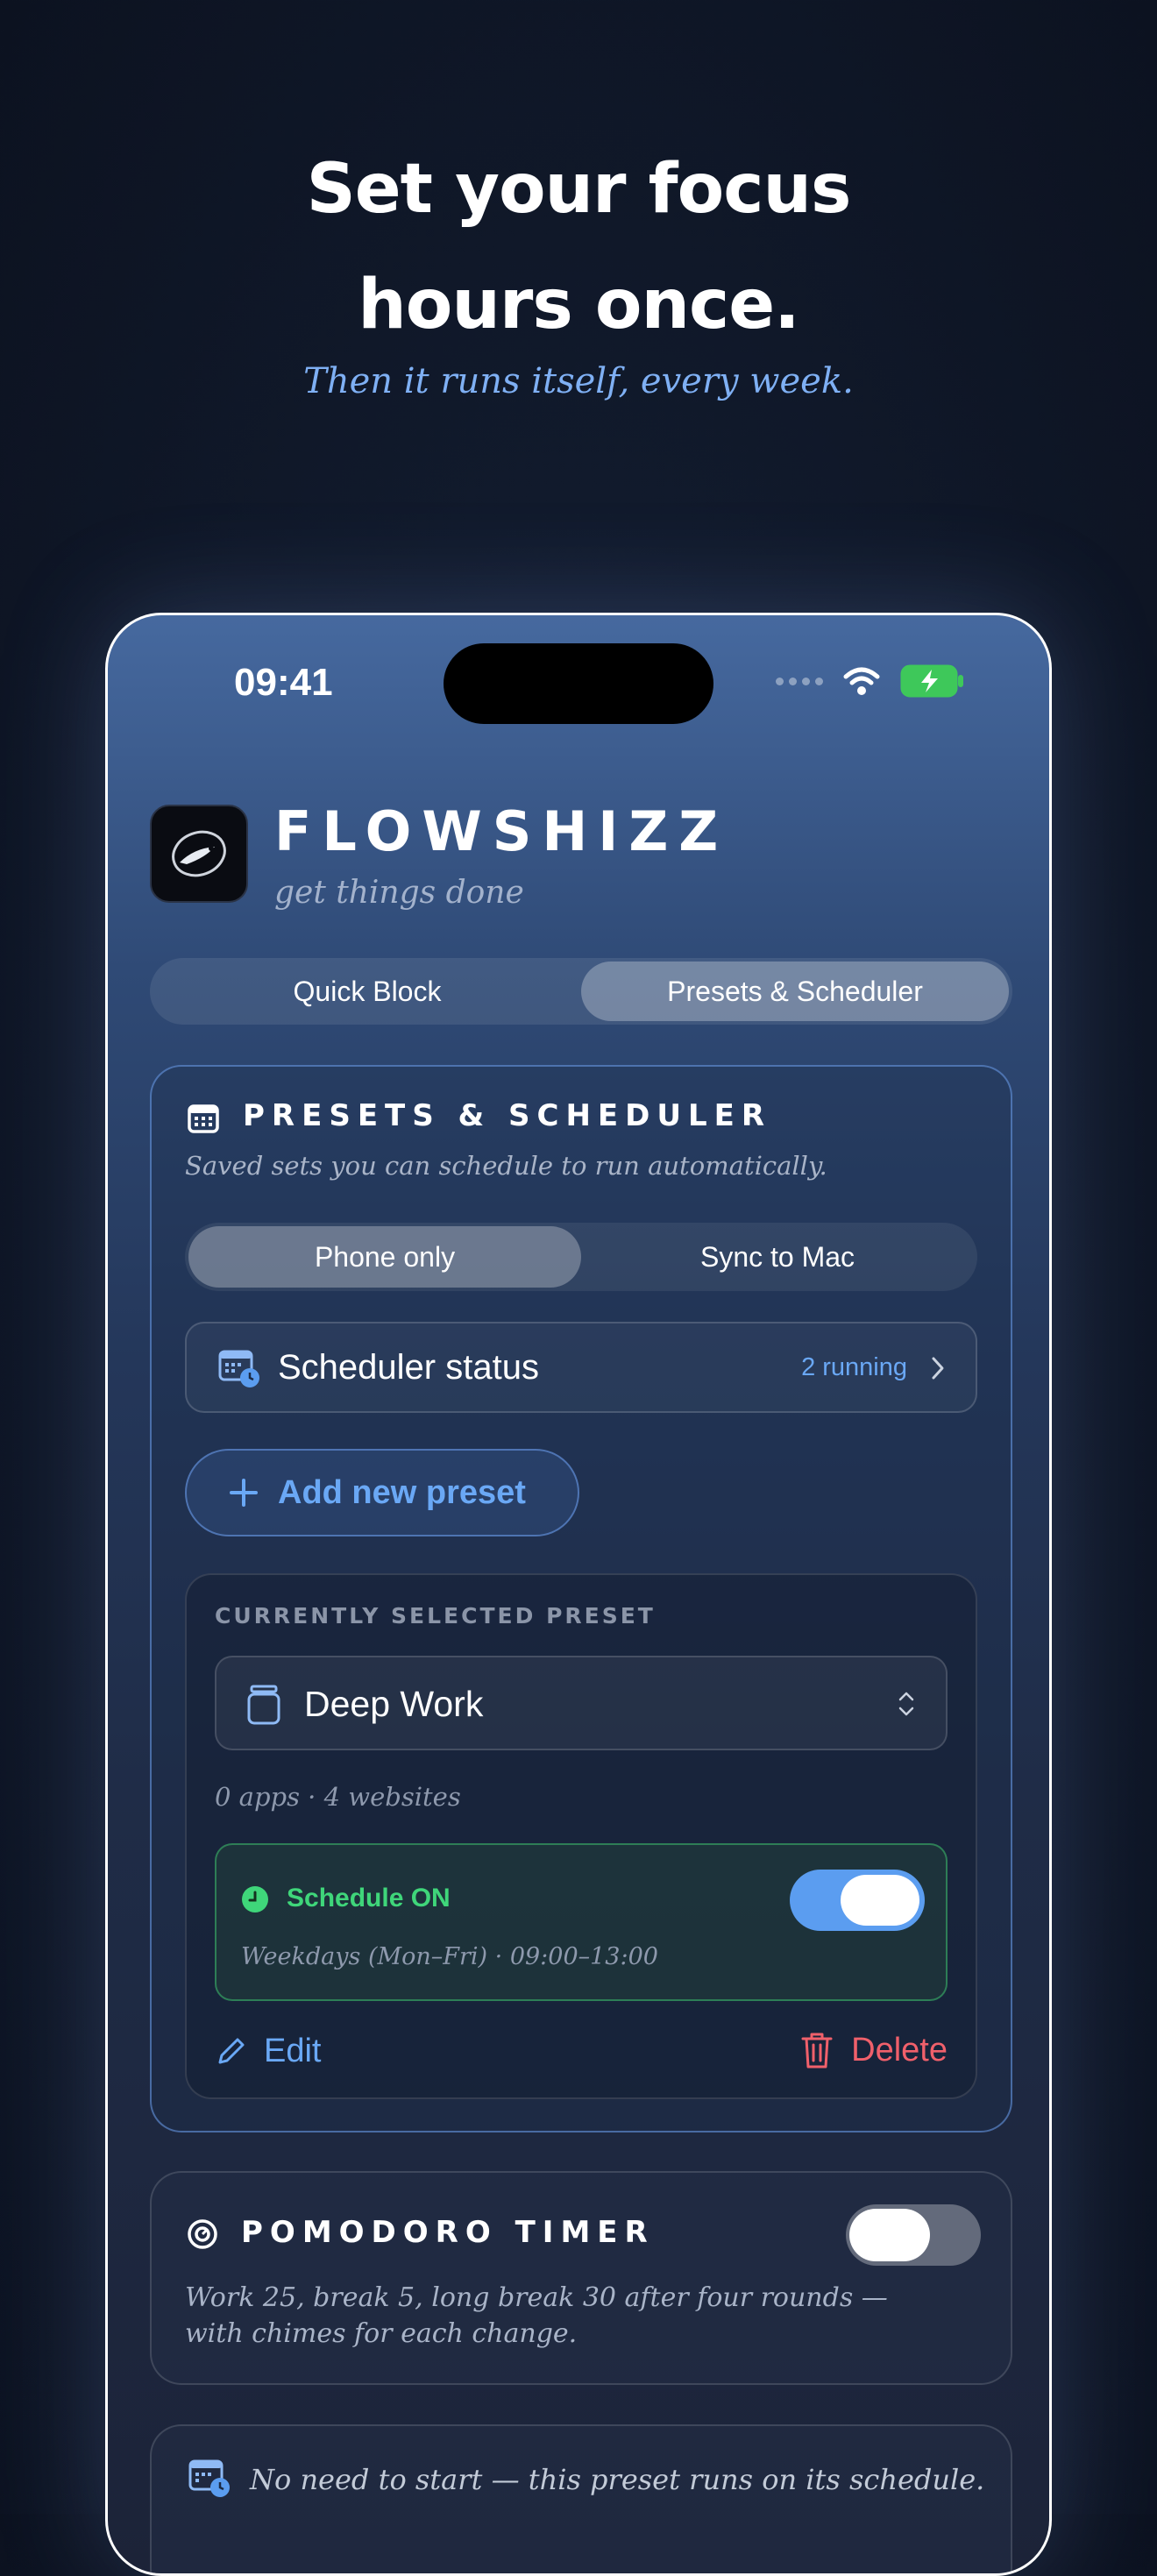 This screenshot has height=2576, width=1157. What do you see at coordinates (913, 2235) in the screenshot?
I see `pomodoro-toggle` at bounding box center [913, 2235].